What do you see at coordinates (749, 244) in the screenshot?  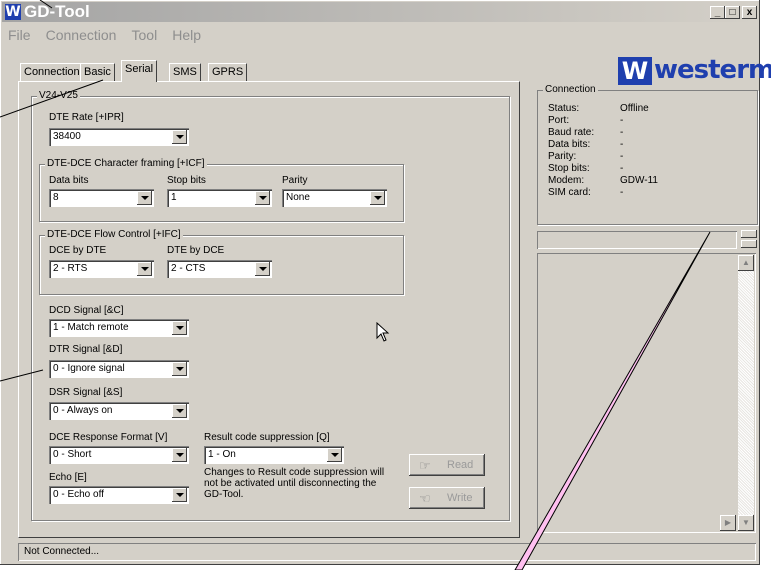 I see `spin-down-icon` at bounding box center [749, 244].